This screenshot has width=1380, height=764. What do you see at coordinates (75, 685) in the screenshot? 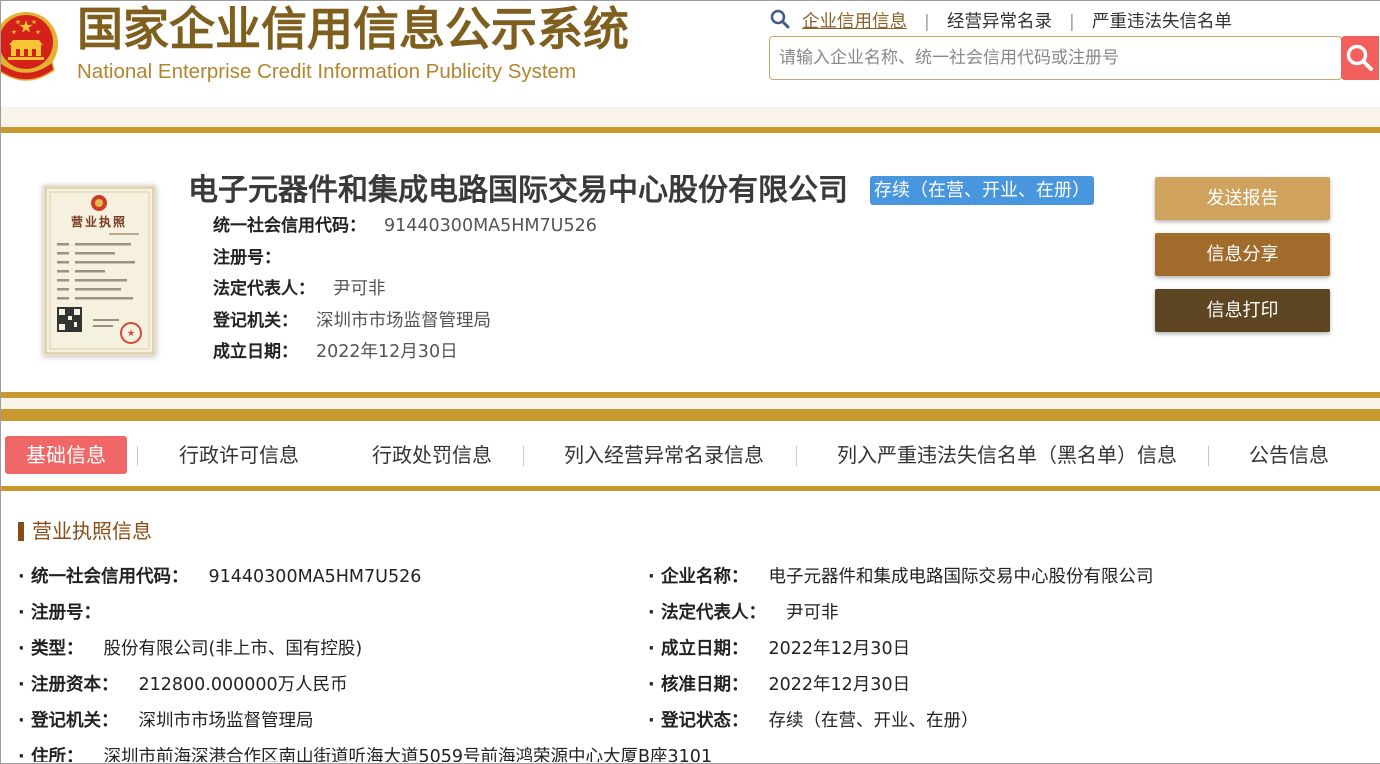
I see `info-label: 注册资本：` at bounding box center [75, 685].